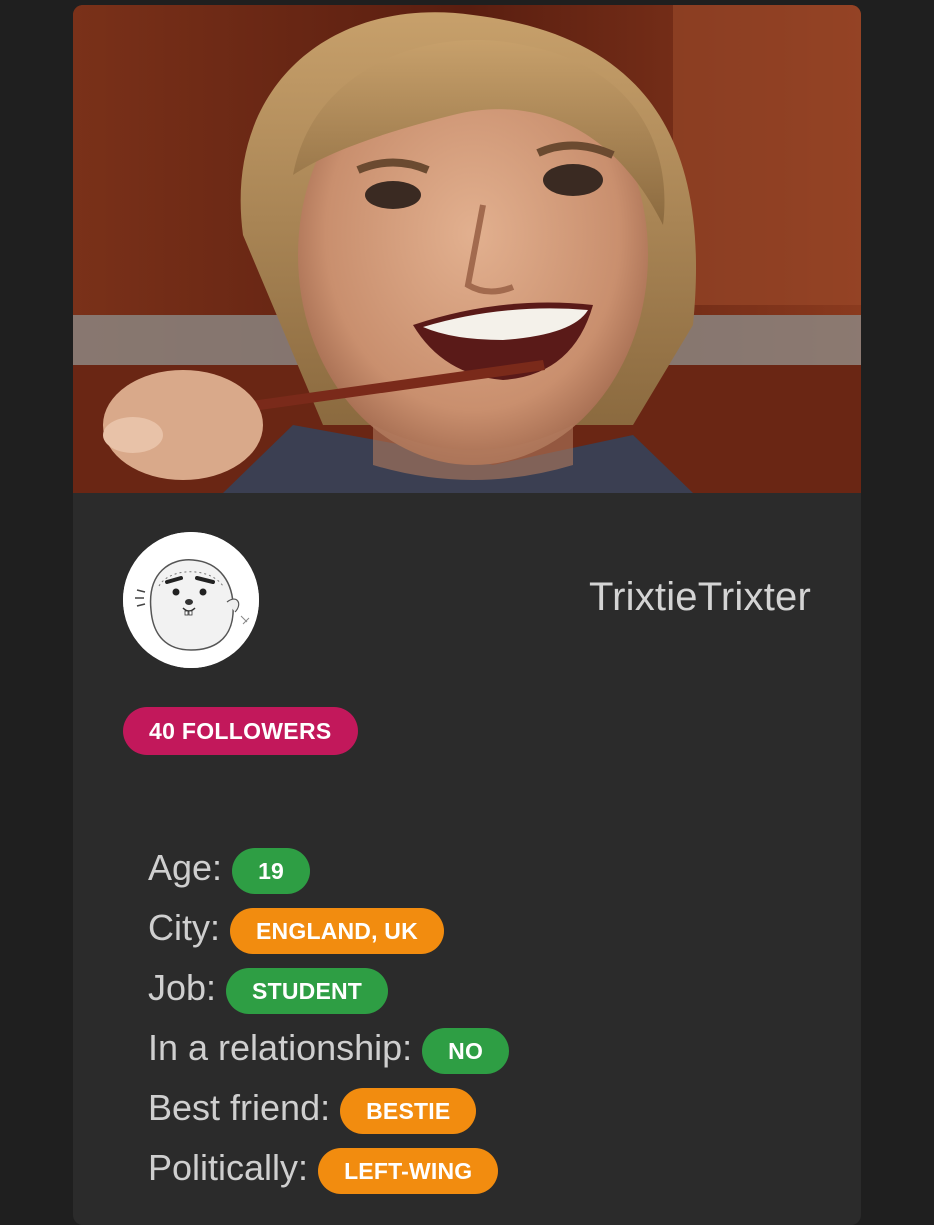  Describe the element at coordinates (185, 867) in the screenshot. I see `detail-label: Age:` at that location.